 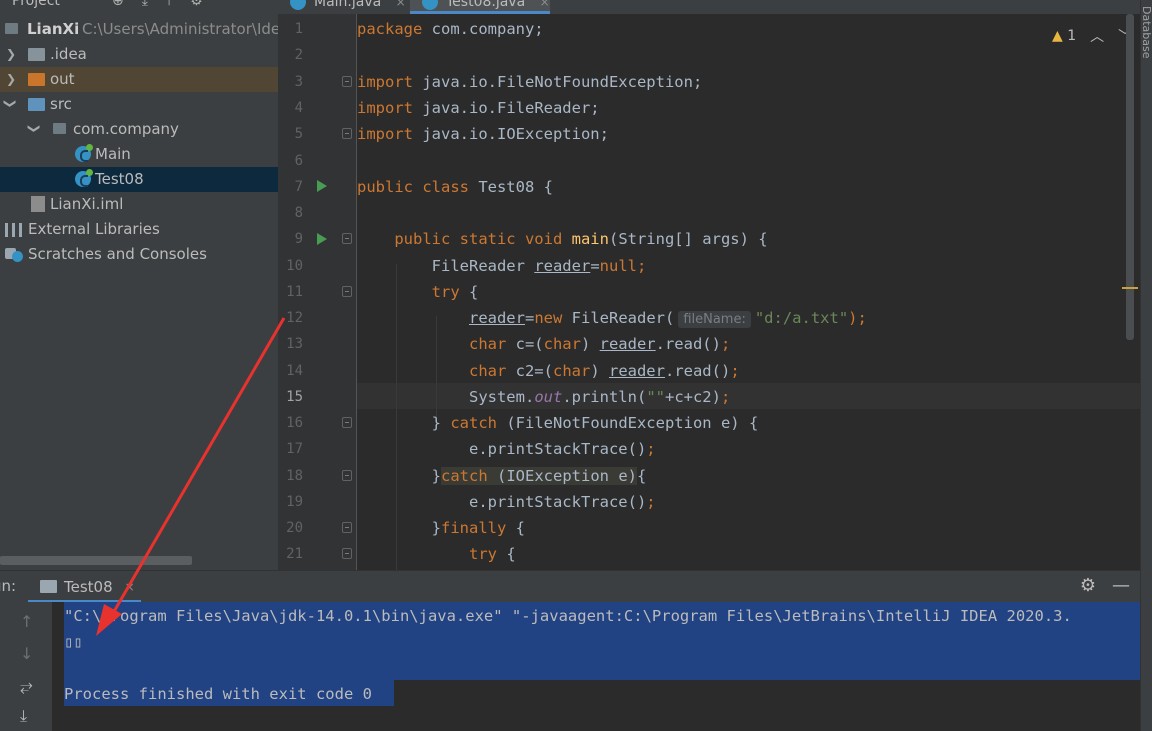 I want to click on tree-item-label: .idea, so click(x=68, y=54).